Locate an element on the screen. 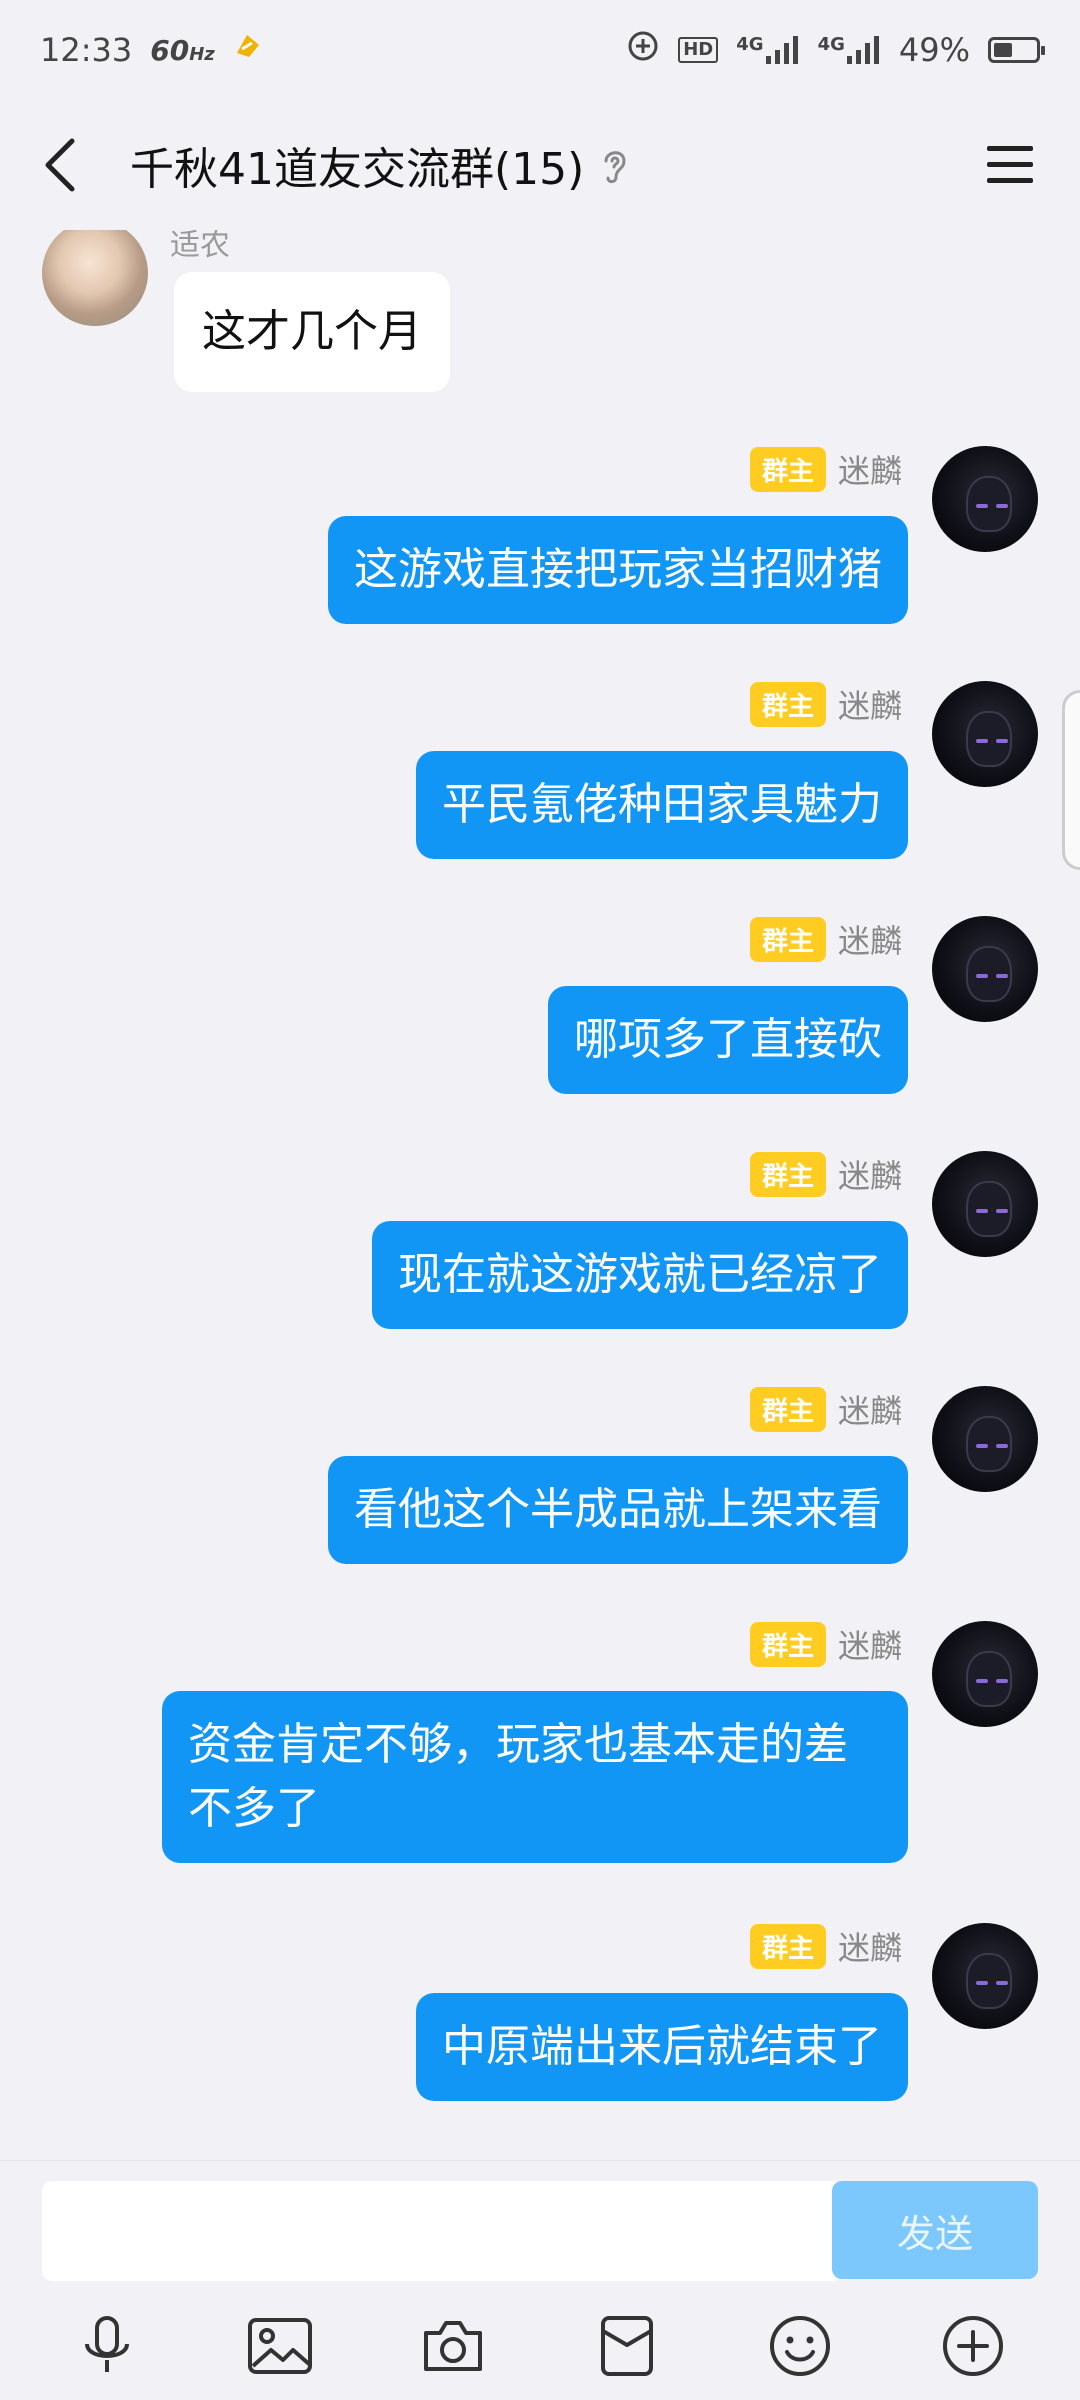 This screenshot has width=1080, height=2400. camera-button is located at coordinates (453, 2346).